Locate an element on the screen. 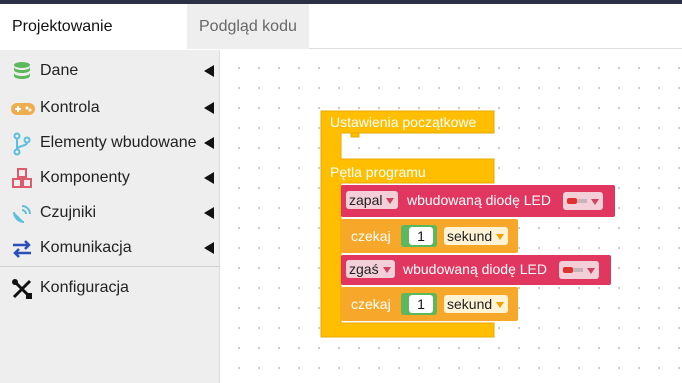 This screenshot has width=682, height=383. led-state-dropdown: zapal is located at coordinates (372, 200).